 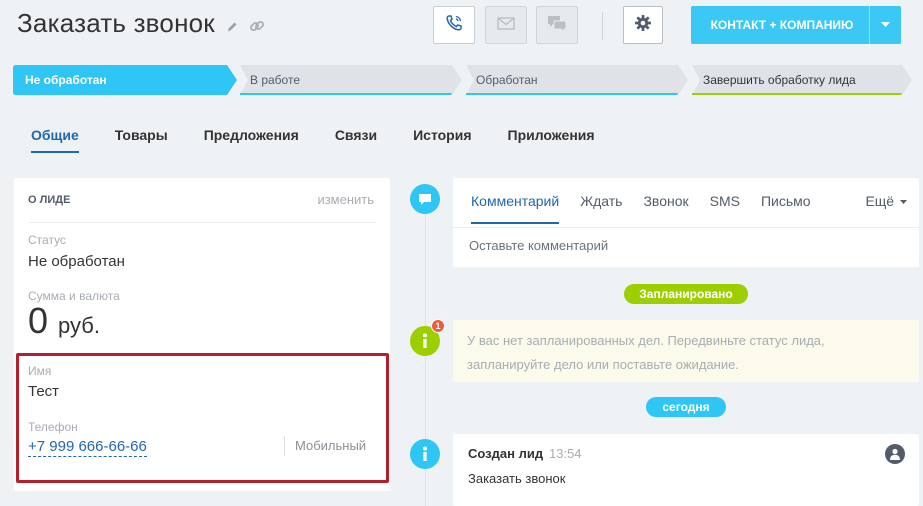 I want to click on stage-label: В работе, so click(x=275, y=80).